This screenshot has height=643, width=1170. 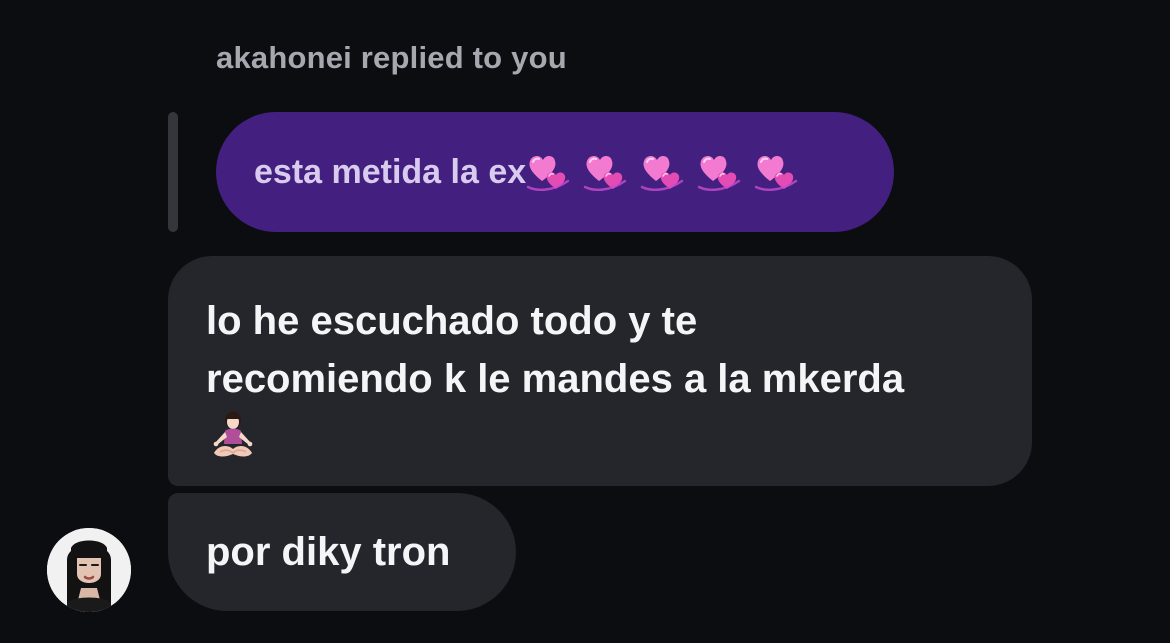 I want to click on message-line: lo he escuchado todo y te, so click(x=452, y=321).